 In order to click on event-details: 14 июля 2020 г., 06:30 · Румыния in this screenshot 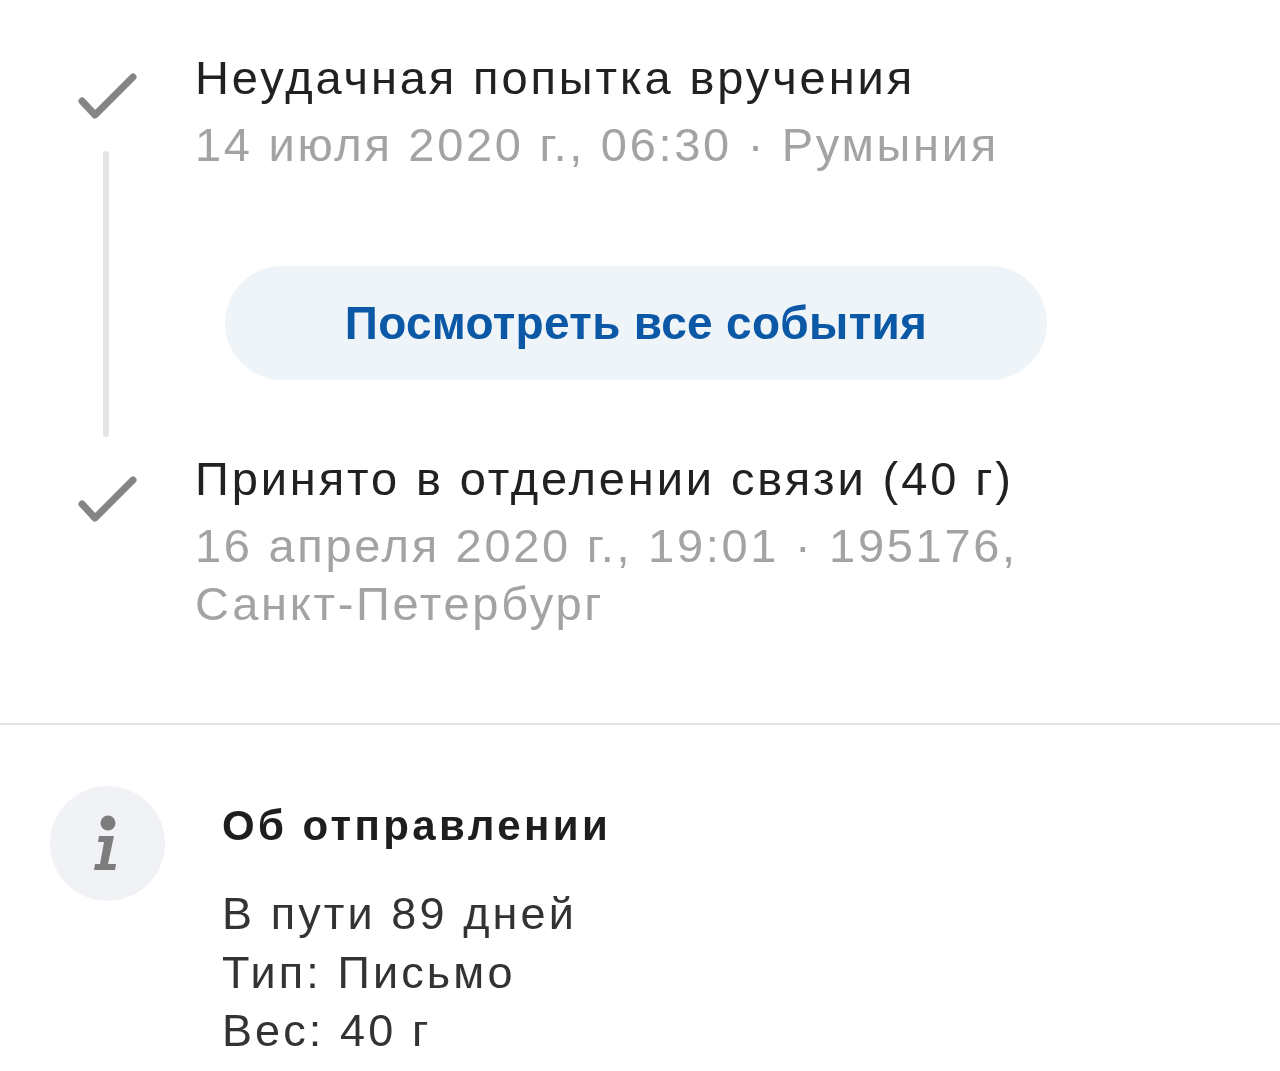, I will do `click(597, 145)`.